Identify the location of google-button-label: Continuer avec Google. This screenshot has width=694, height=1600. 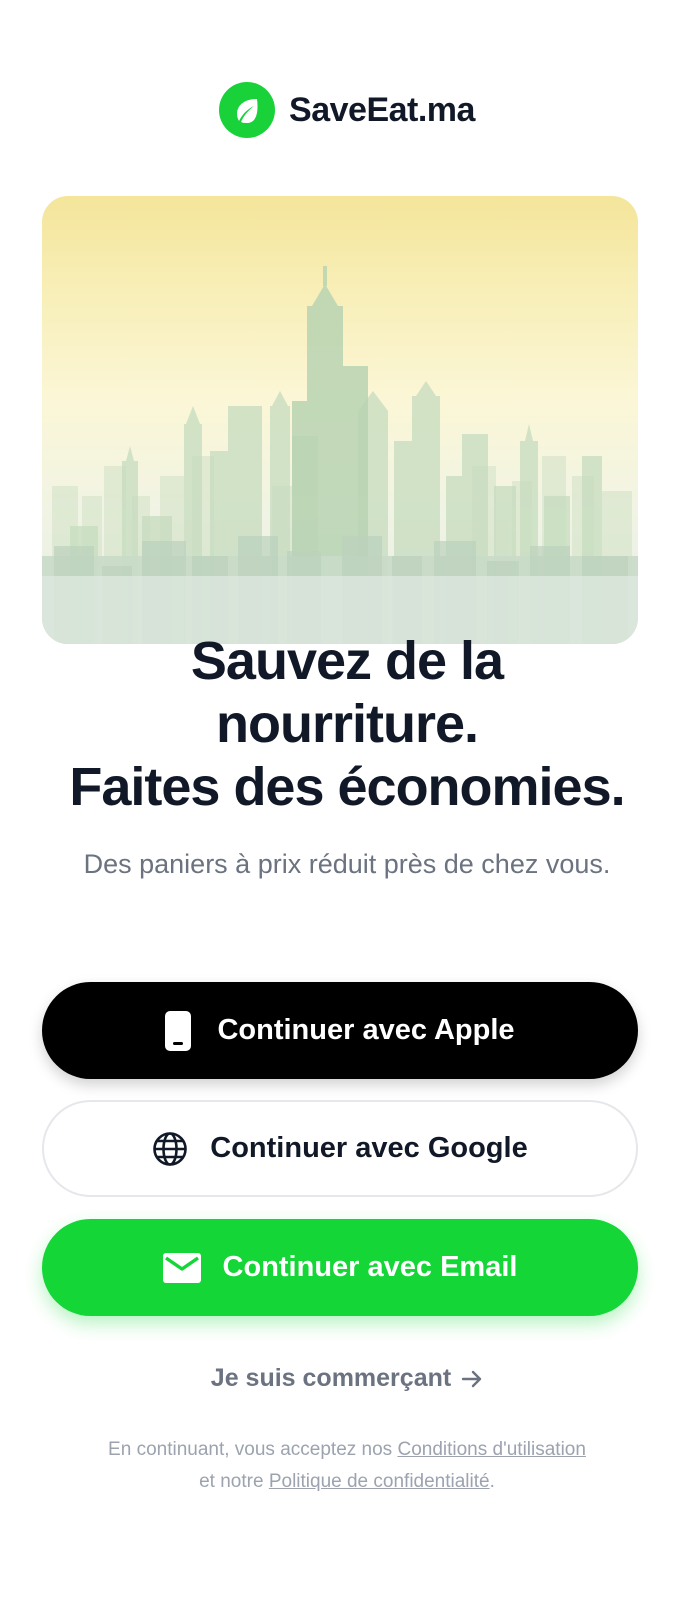
(369, 1148).